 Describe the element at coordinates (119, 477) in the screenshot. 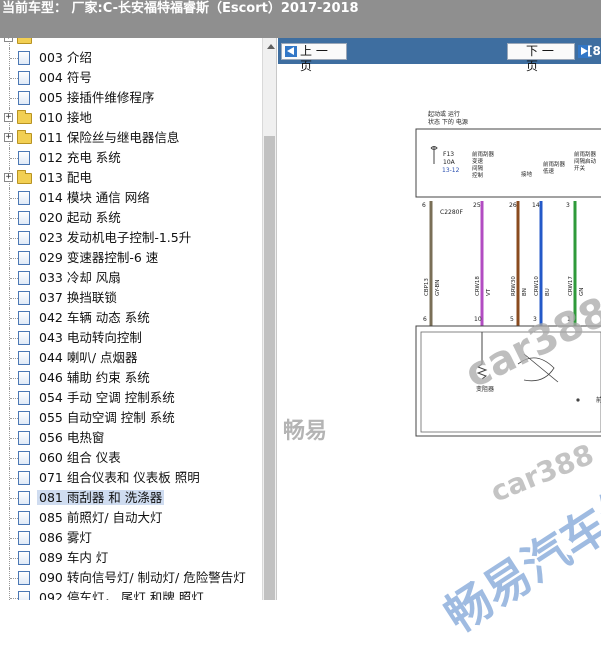

I see `tree-item-label: 071 组合仪表和 仪表板 照明` at that location.